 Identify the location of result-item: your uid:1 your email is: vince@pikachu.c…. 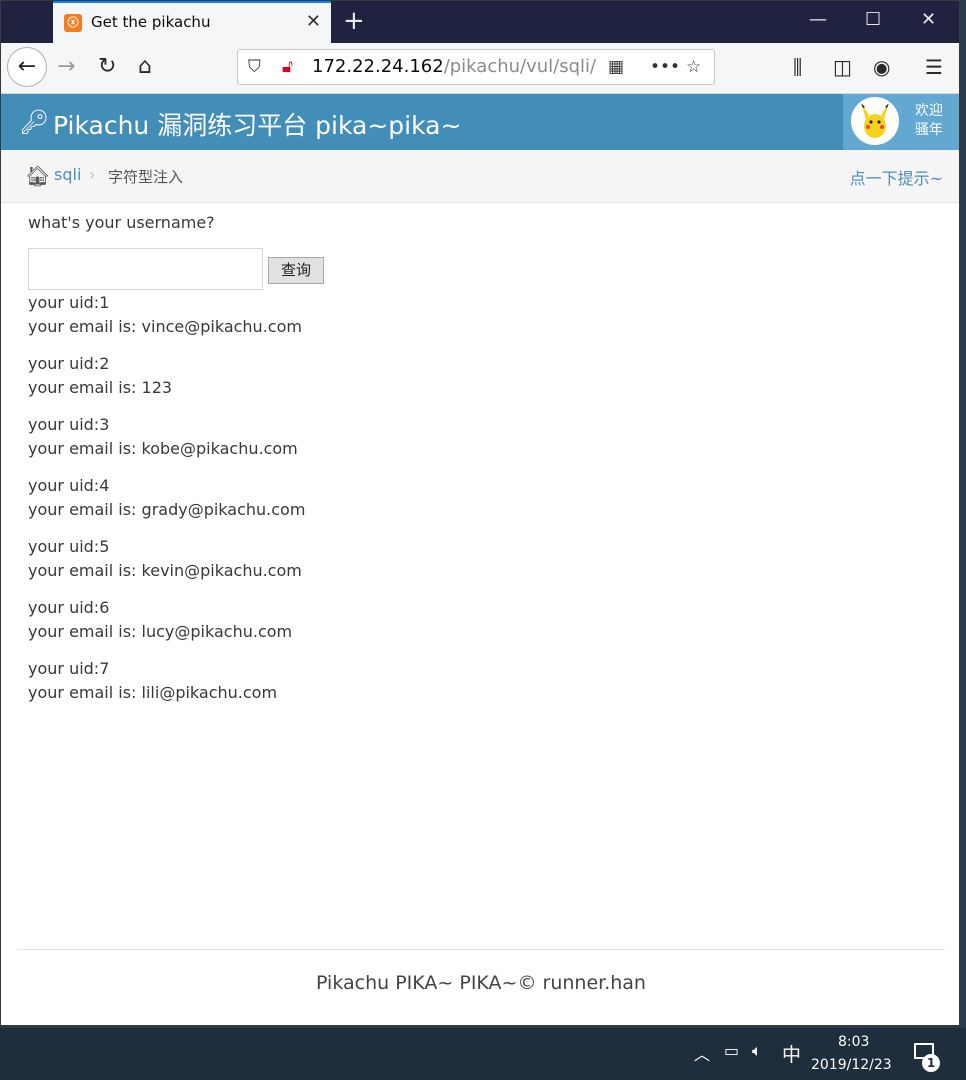
(166, 315).